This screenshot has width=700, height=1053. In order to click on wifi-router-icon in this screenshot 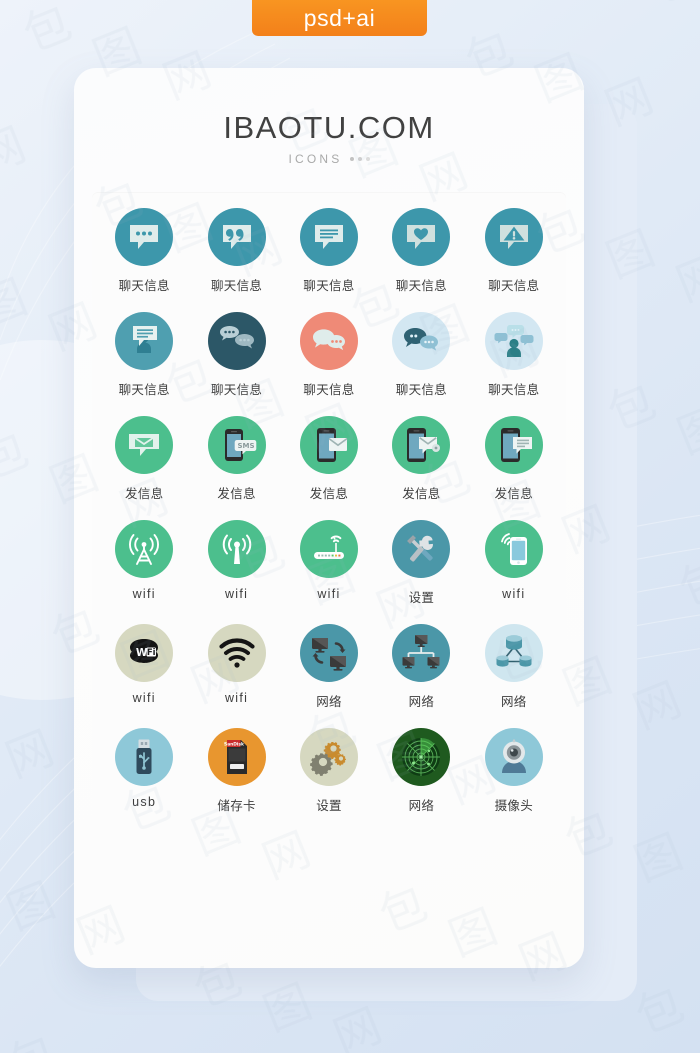, I will do `click(328, 549)`.